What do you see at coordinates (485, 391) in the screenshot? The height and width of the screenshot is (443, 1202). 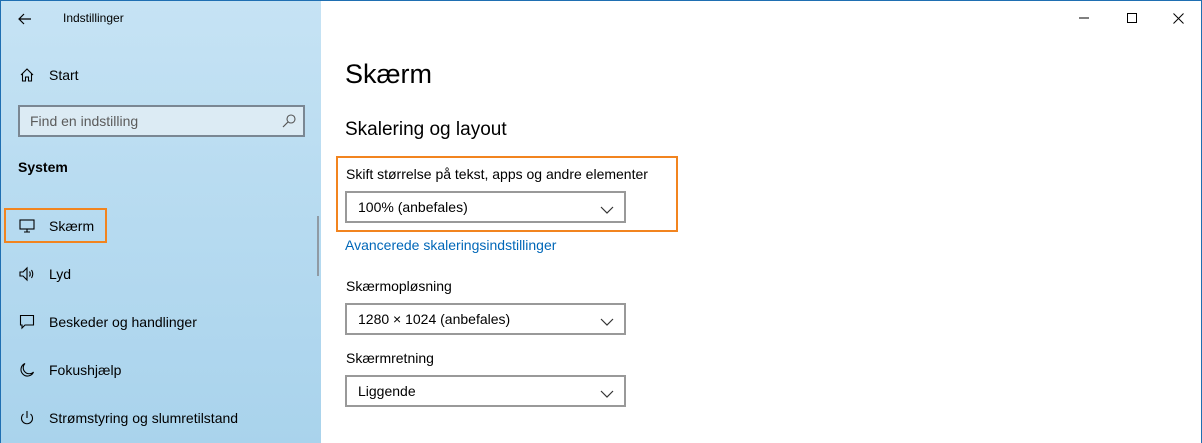 I see `orientation-dropdown: Liggende` at bounding box center [485, 391].